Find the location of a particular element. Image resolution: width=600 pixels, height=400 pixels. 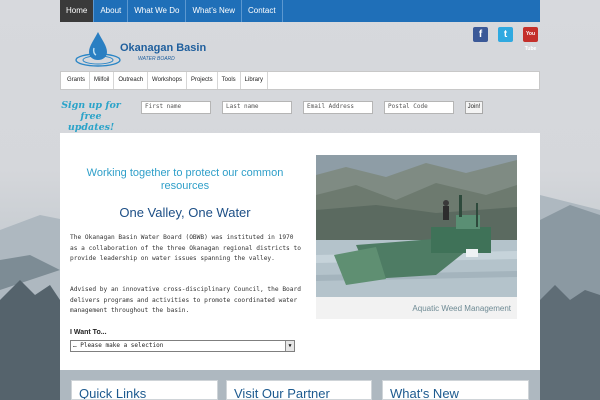

join-button: Join! is located at coordinates (474, 107).